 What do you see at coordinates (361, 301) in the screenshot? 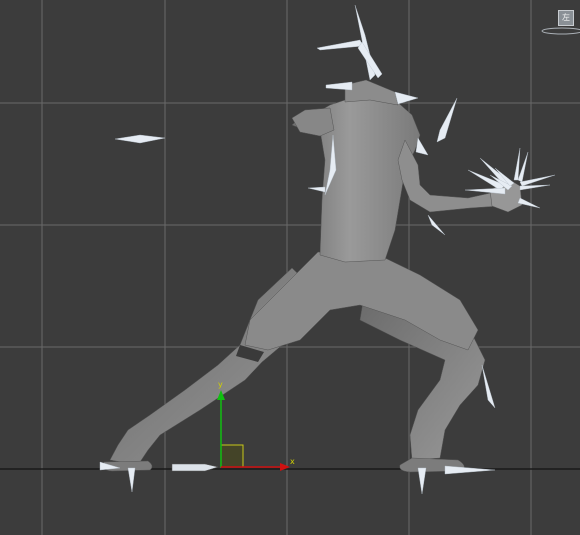
I see `shorts` at bounding box center [361, 301].